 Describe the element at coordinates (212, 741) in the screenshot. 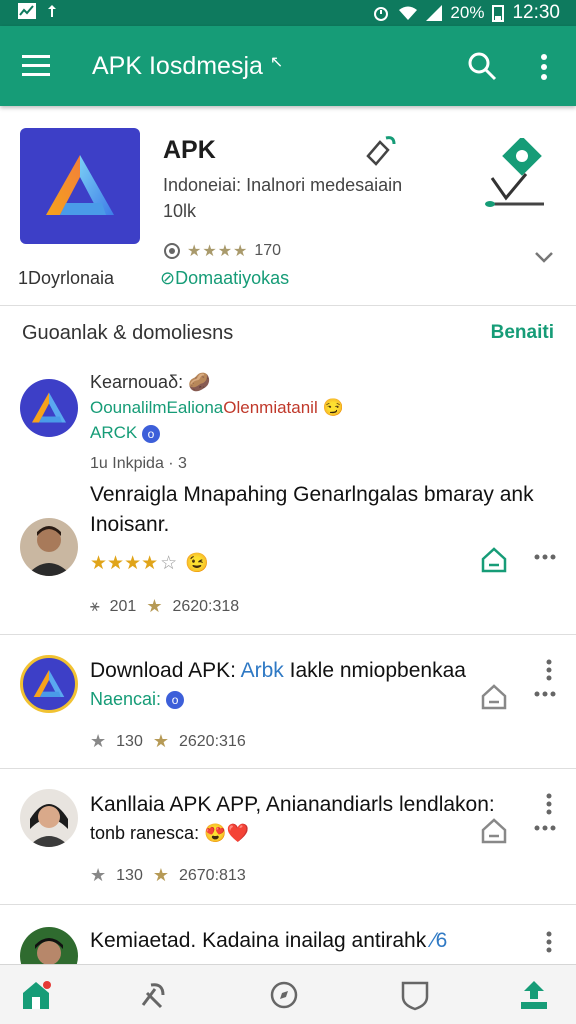

I see `stat-b: 2620:316` at that location.